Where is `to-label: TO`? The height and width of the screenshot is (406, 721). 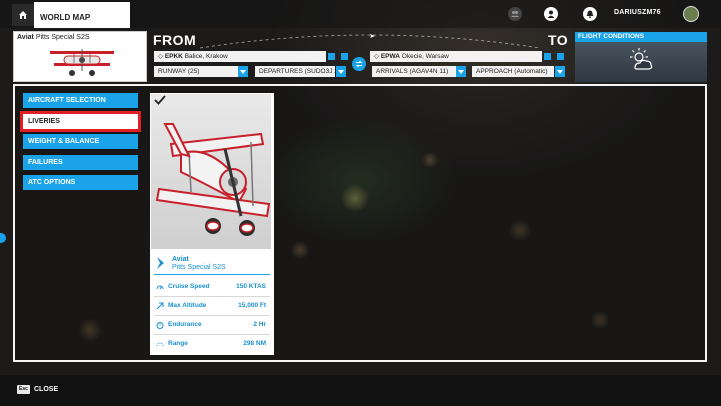 to-label: TO is located at coordinates (558, 40).